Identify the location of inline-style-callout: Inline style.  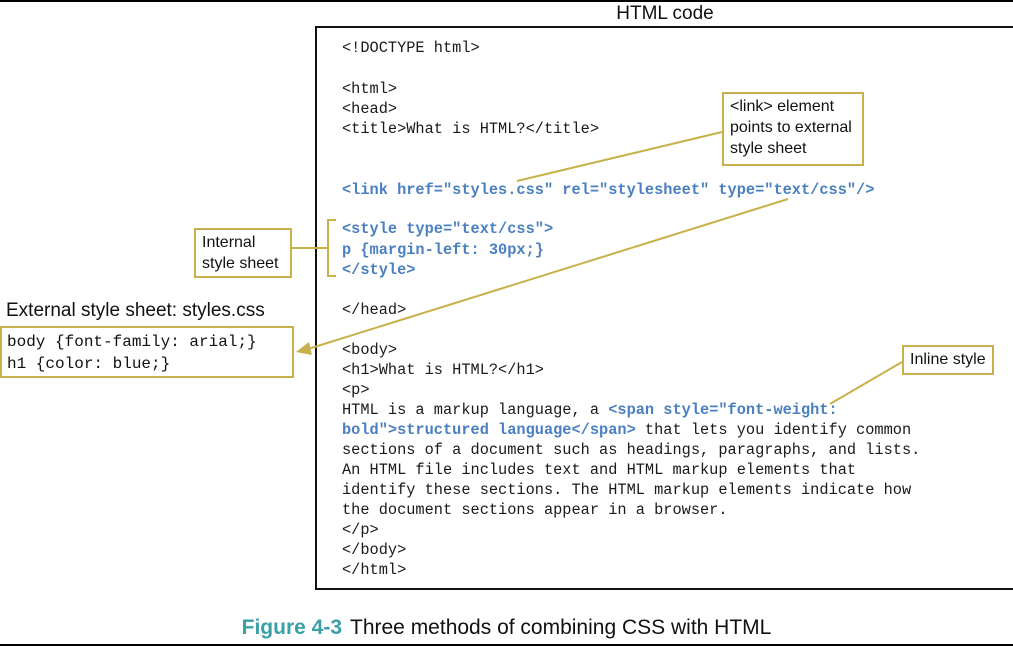
(948, 360).